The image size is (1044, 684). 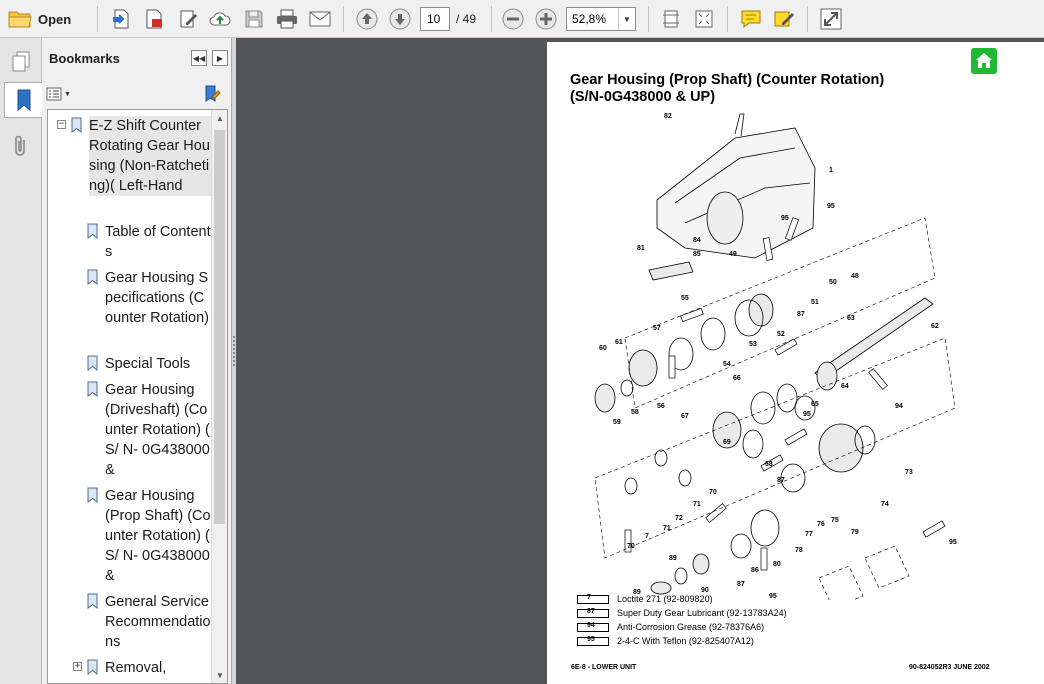 I want to click on svg-text: 70, so click(x=631, y=546).